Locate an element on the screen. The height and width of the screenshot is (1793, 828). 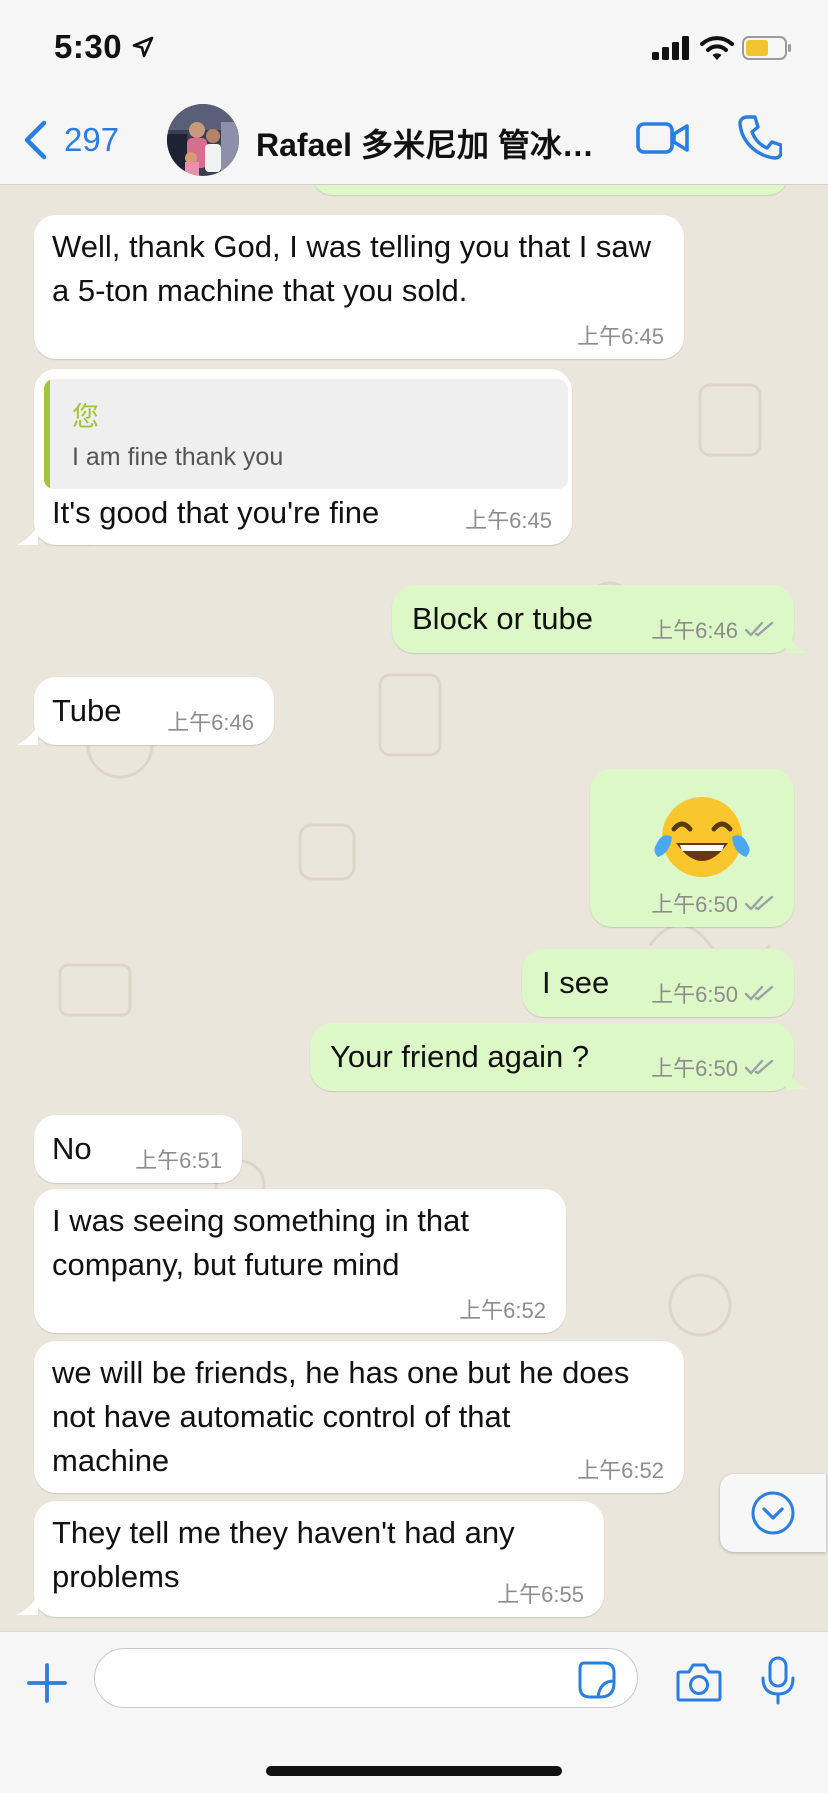
message-status: 上午6:46 is located at coordinates (713, 629).